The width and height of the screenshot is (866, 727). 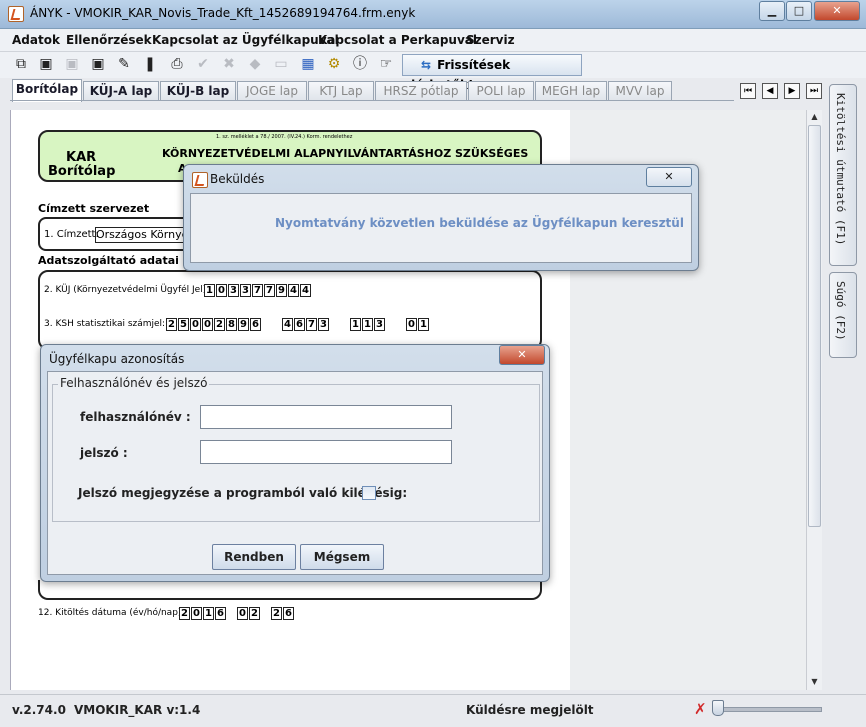 I want to click on login-dialog-close-button: ✕, so click(x=522, y=355).